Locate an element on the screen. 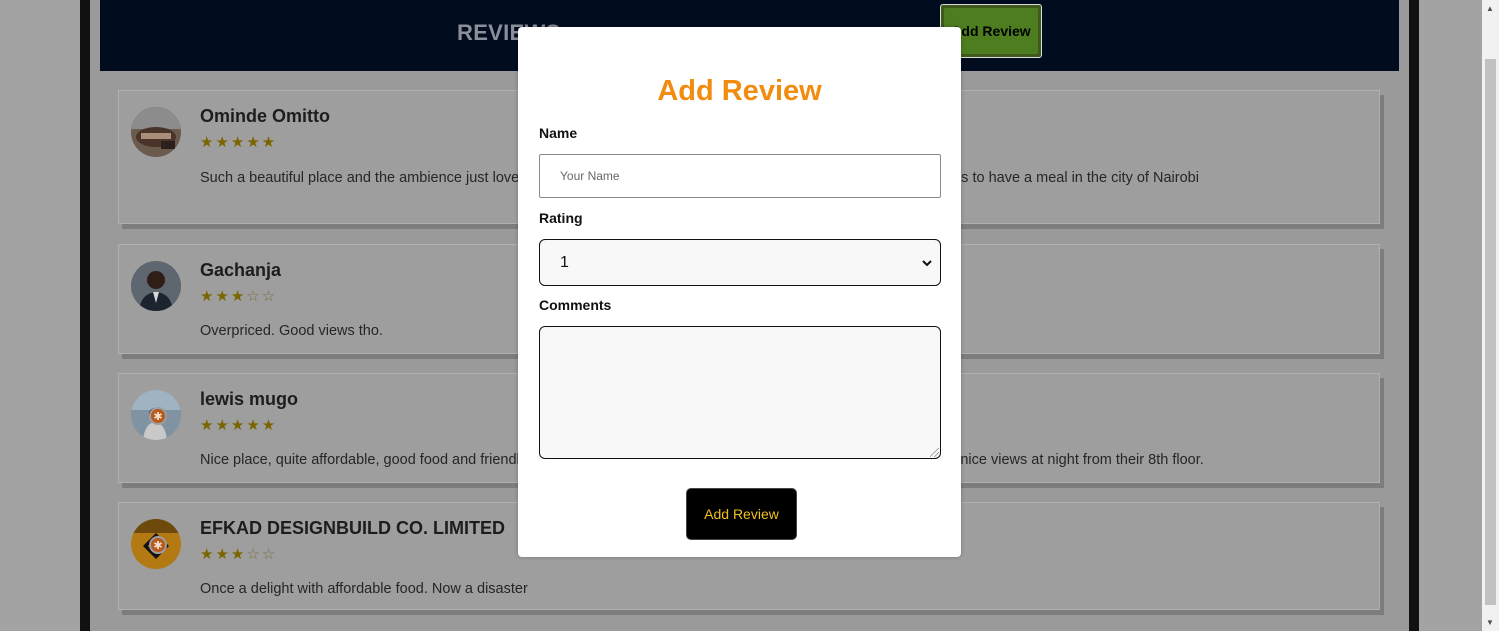 This screenshot has height=631, width=1499. name-label: Name is located at coordinates (558, 133).